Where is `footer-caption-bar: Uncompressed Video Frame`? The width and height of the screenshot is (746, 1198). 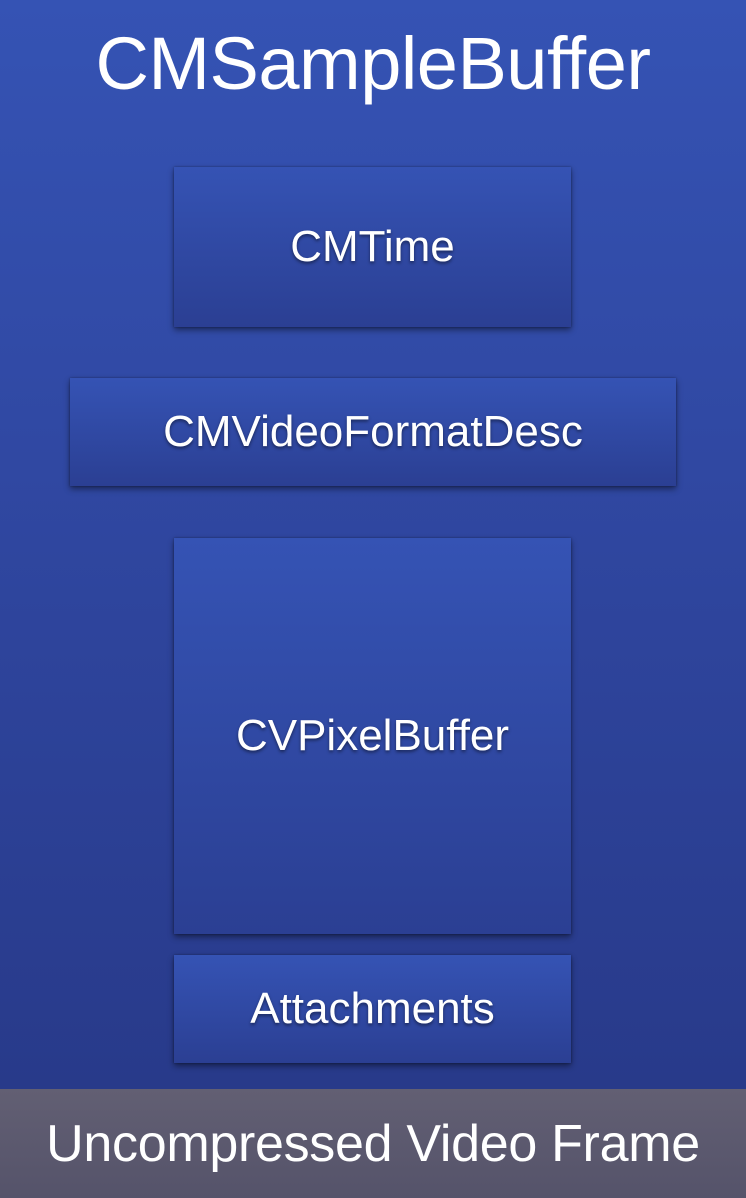 footer-caption-bar: Uncompressed Video Frame is located at coordinates (373, 1143).